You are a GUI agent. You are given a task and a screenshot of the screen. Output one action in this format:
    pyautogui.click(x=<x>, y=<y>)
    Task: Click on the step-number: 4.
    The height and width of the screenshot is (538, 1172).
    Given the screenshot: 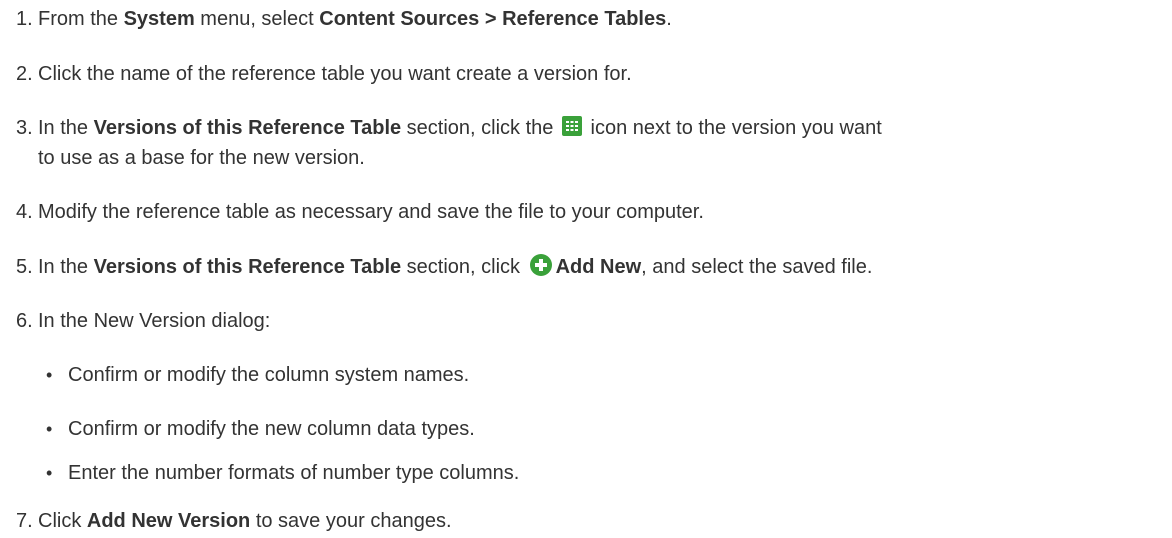 What is the action you would take?
    pyautogui.click(x=24, y=212)
    